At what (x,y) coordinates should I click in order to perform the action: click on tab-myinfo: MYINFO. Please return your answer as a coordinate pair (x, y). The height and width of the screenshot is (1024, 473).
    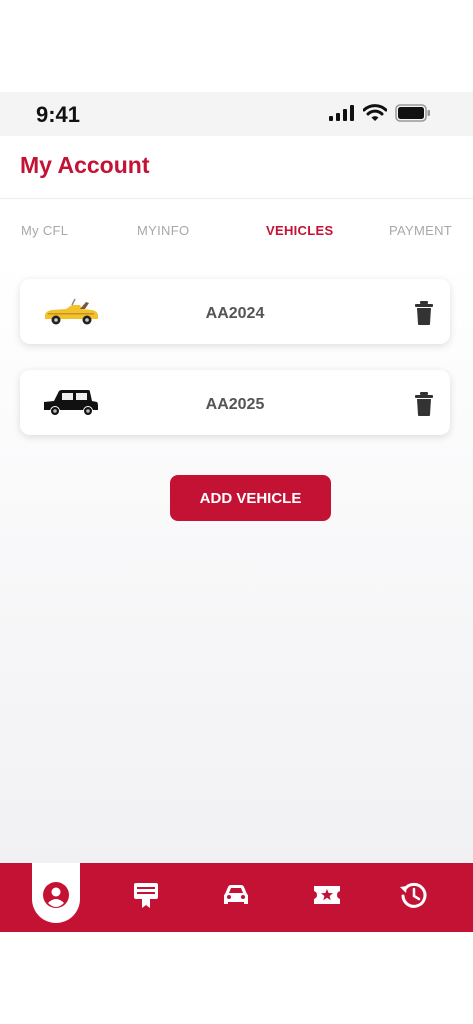
    Looking at the image, I should click on (163, 230).